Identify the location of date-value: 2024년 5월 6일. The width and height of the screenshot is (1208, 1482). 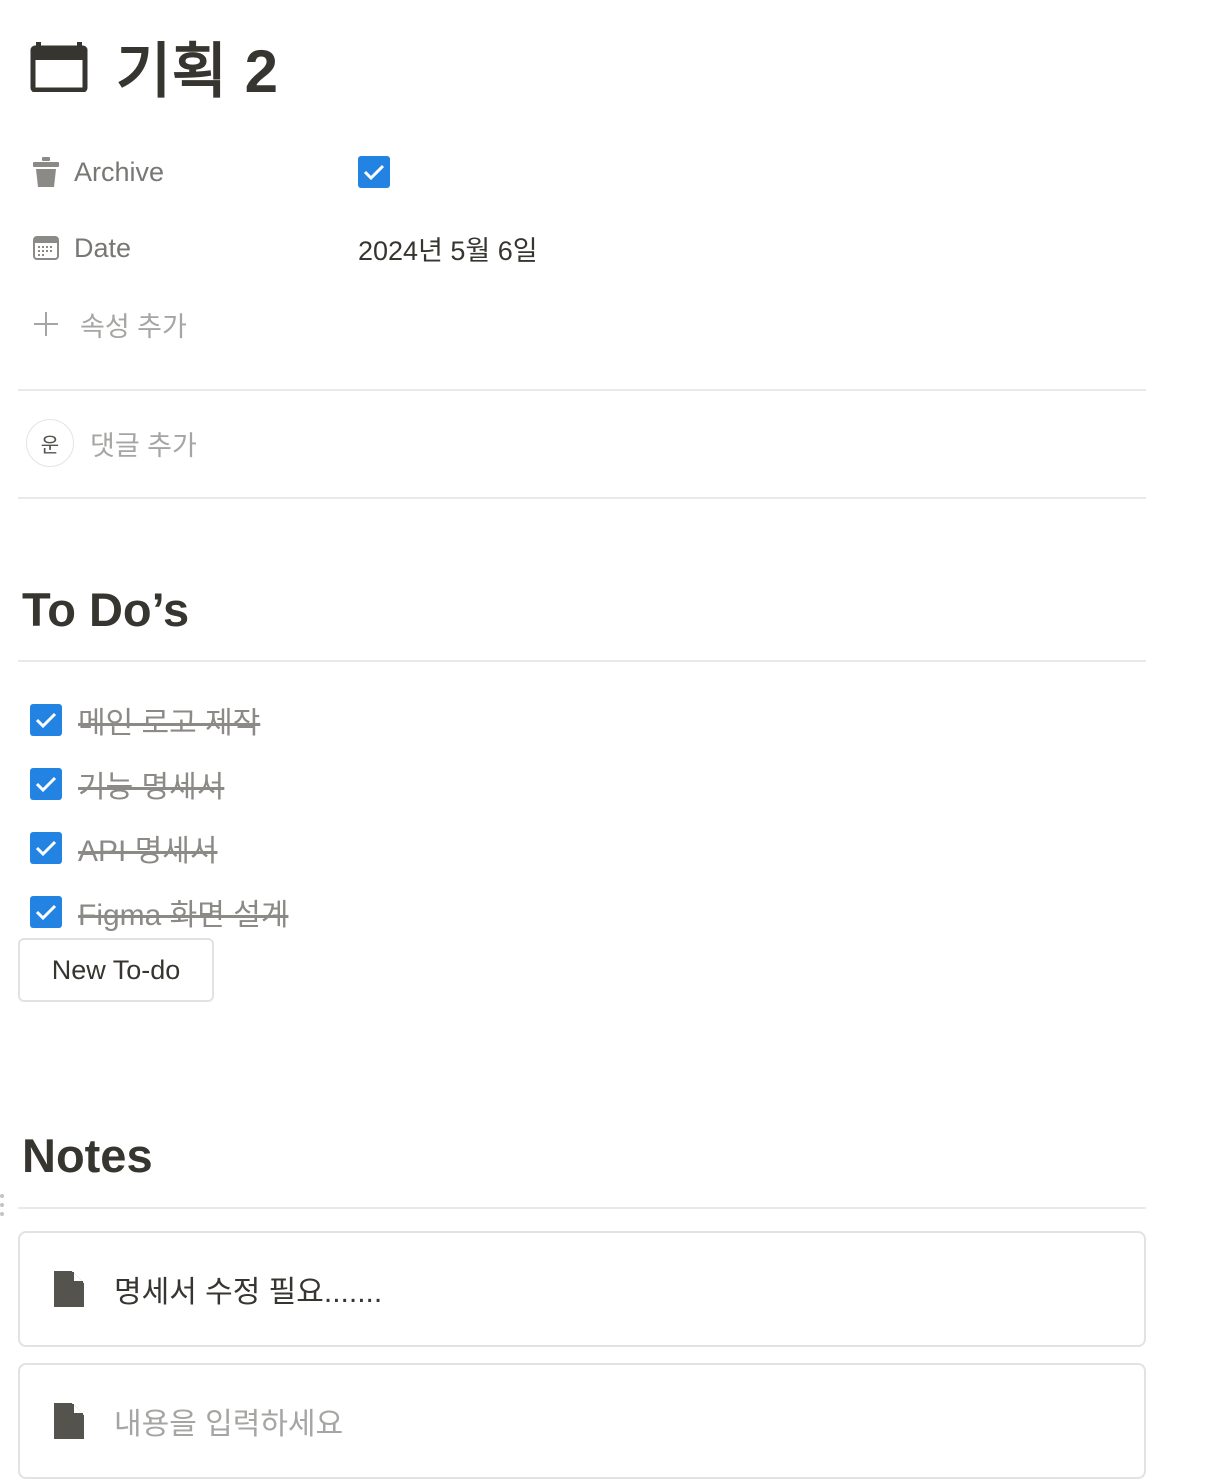
(448, 248).